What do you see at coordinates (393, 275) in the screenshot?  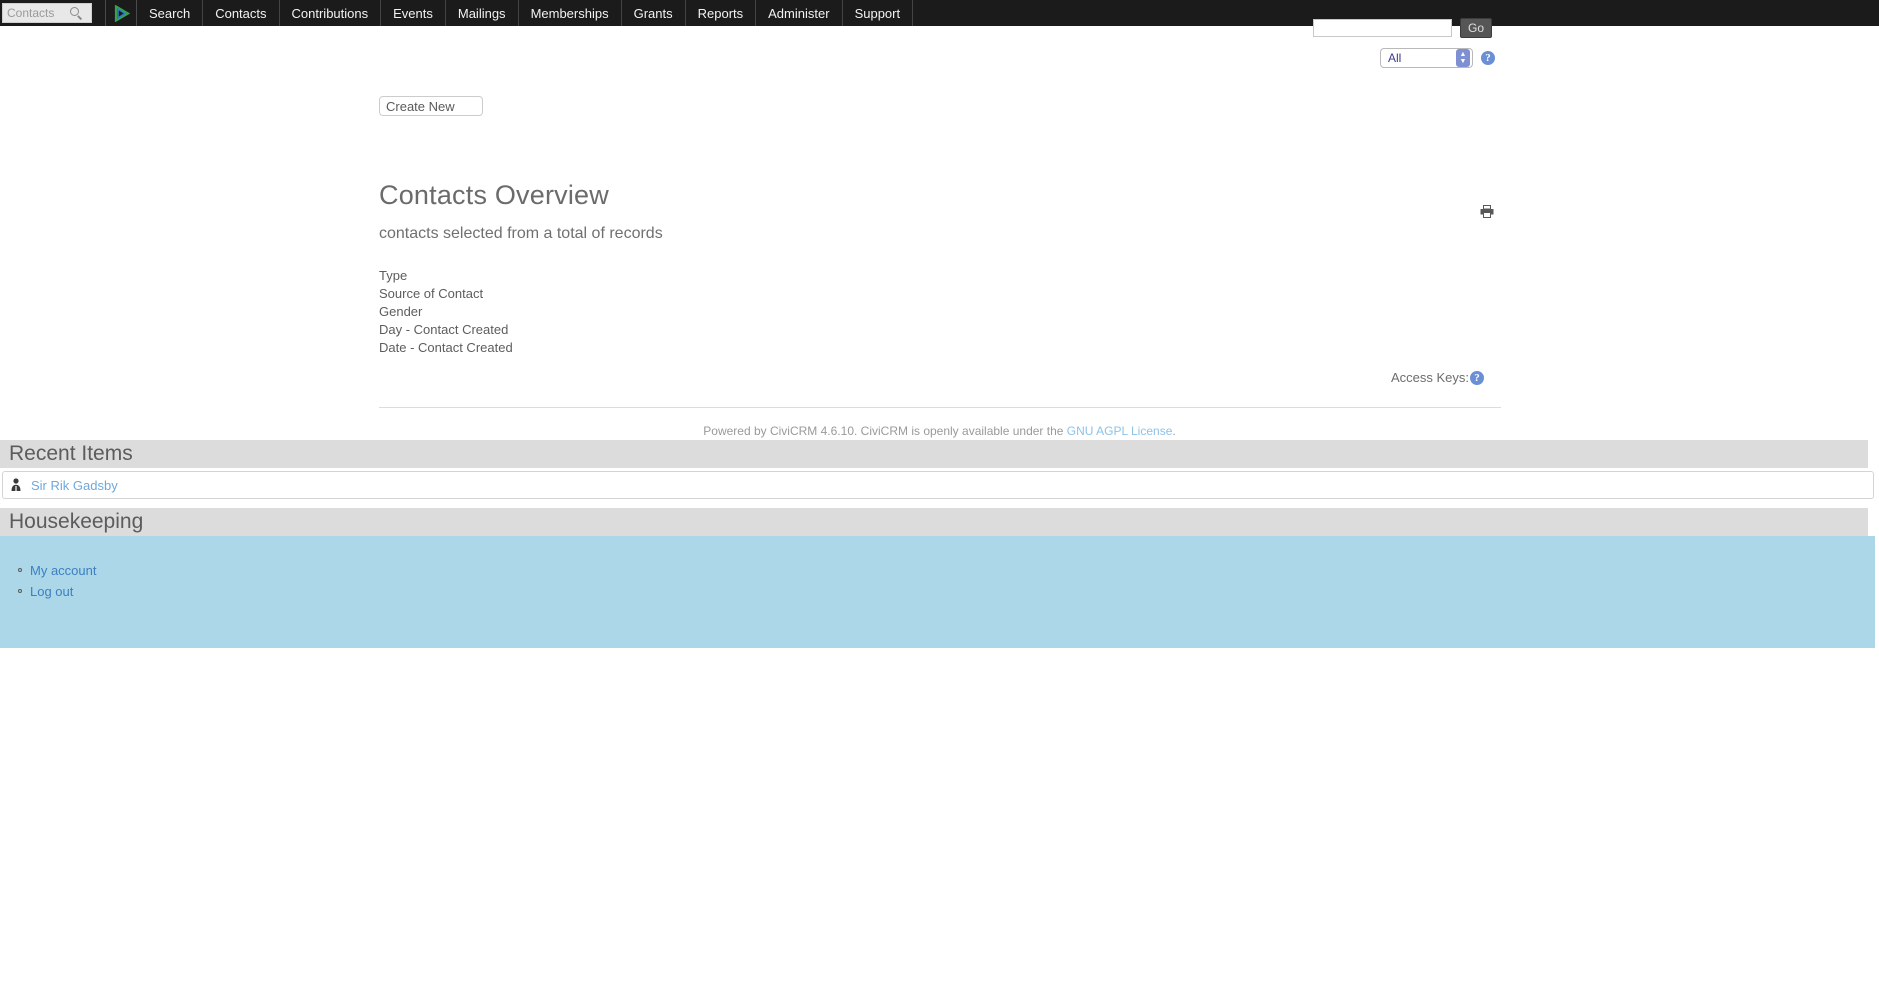 I see `report-field: Type` at bounding box center [393, 275].